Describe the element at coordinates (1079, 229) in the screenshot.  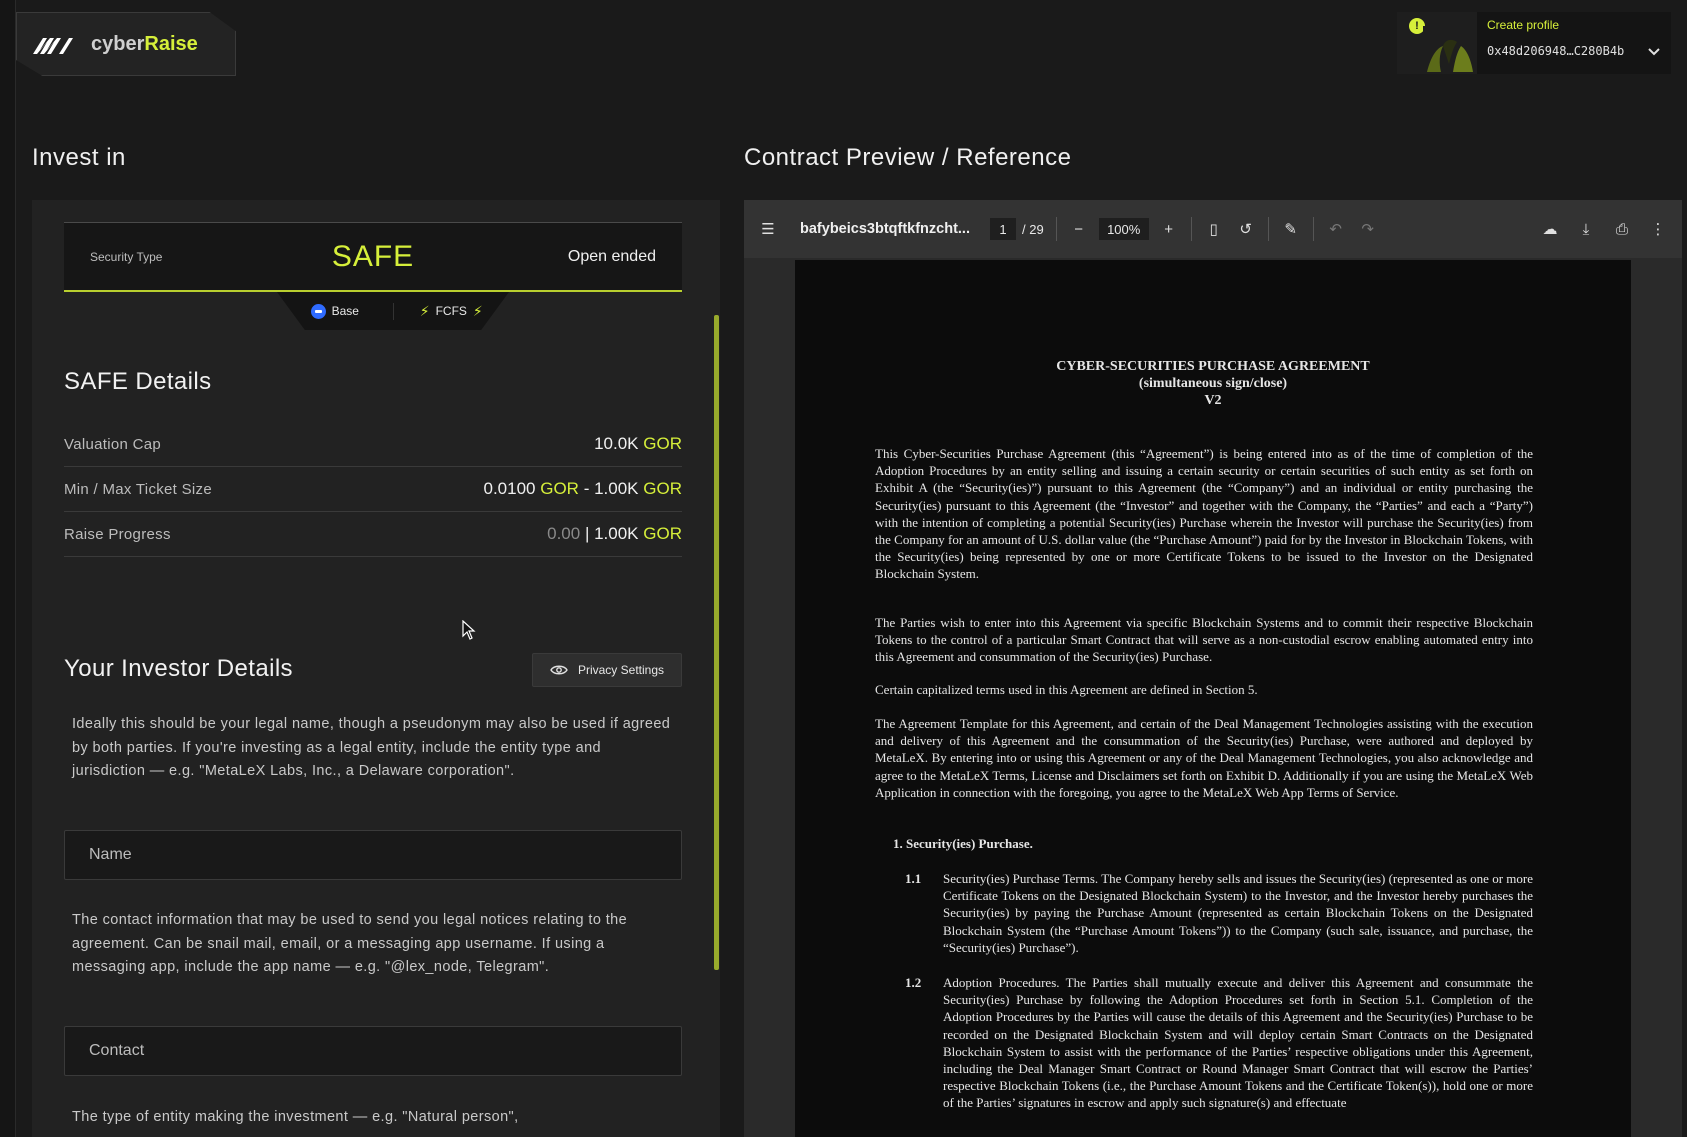
I see `zoom-out-icon: −` at that location.